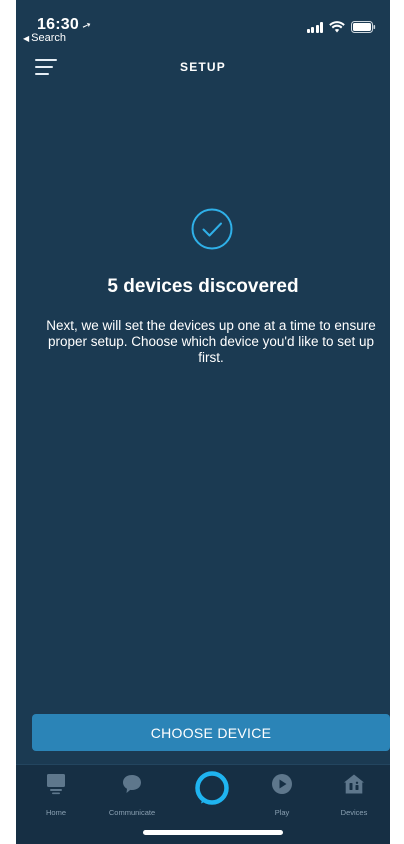 The image size is (404, 844). Describe the element at coordinates (49, 38) in the screenshot. I see `back-link-label: Search` at that location.